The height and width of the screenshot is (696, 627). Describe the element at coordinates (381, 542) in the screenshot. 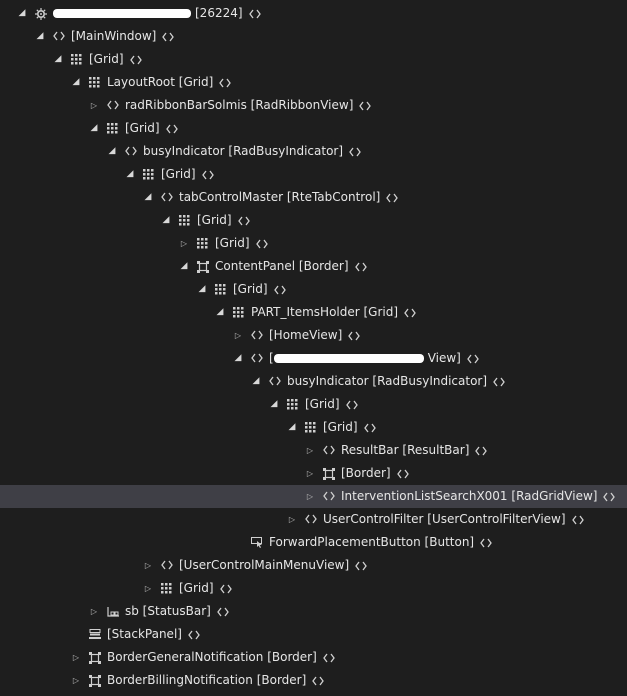

I see `tree-row-label: ForwardPlacementButton [Button]` at that location.